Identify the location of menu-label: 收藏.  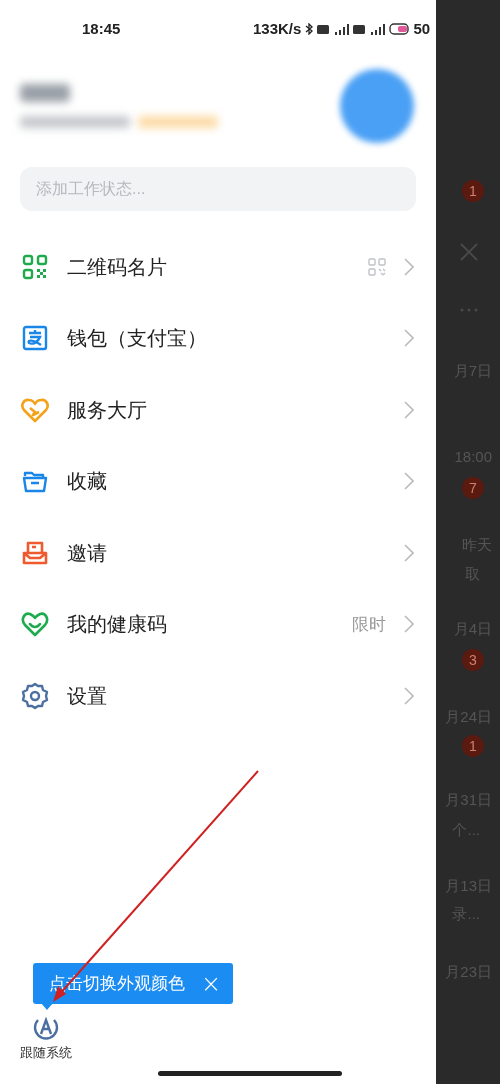
(87, 482).